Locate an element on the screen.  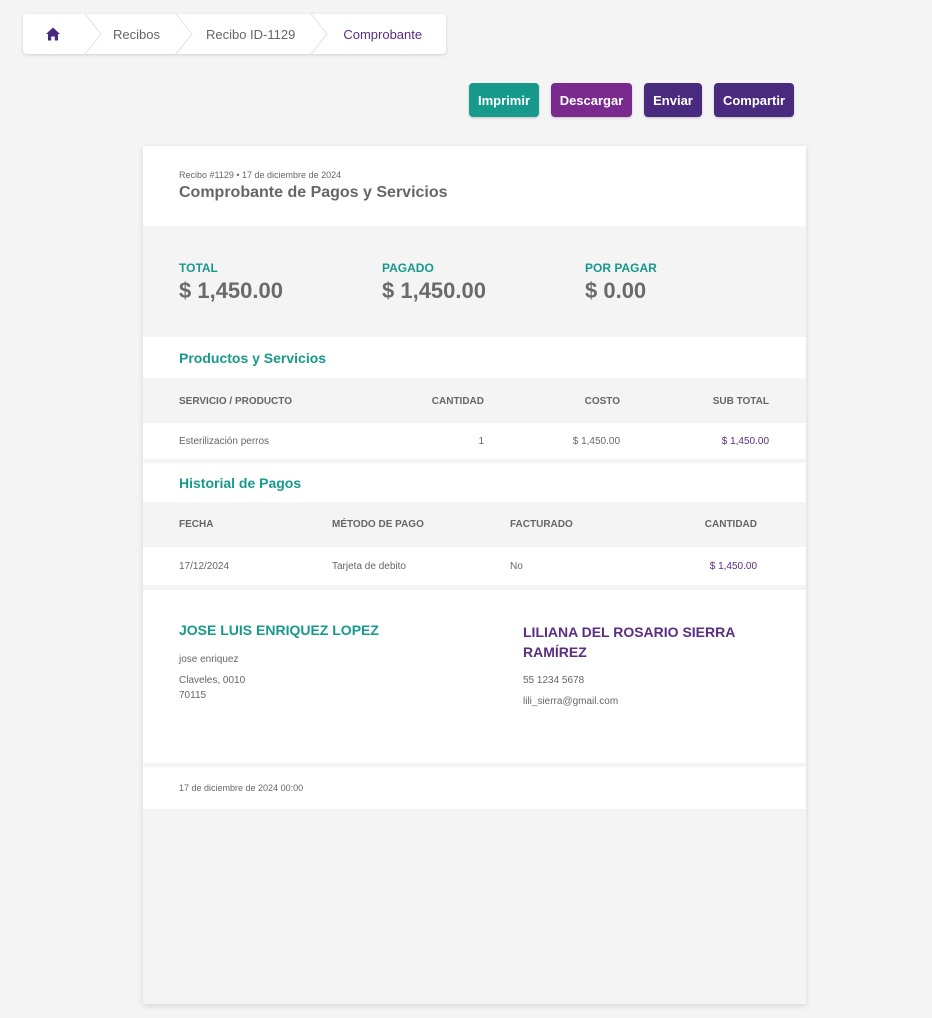
due-value: $ 0.00 is located at coordinates (616, 290).